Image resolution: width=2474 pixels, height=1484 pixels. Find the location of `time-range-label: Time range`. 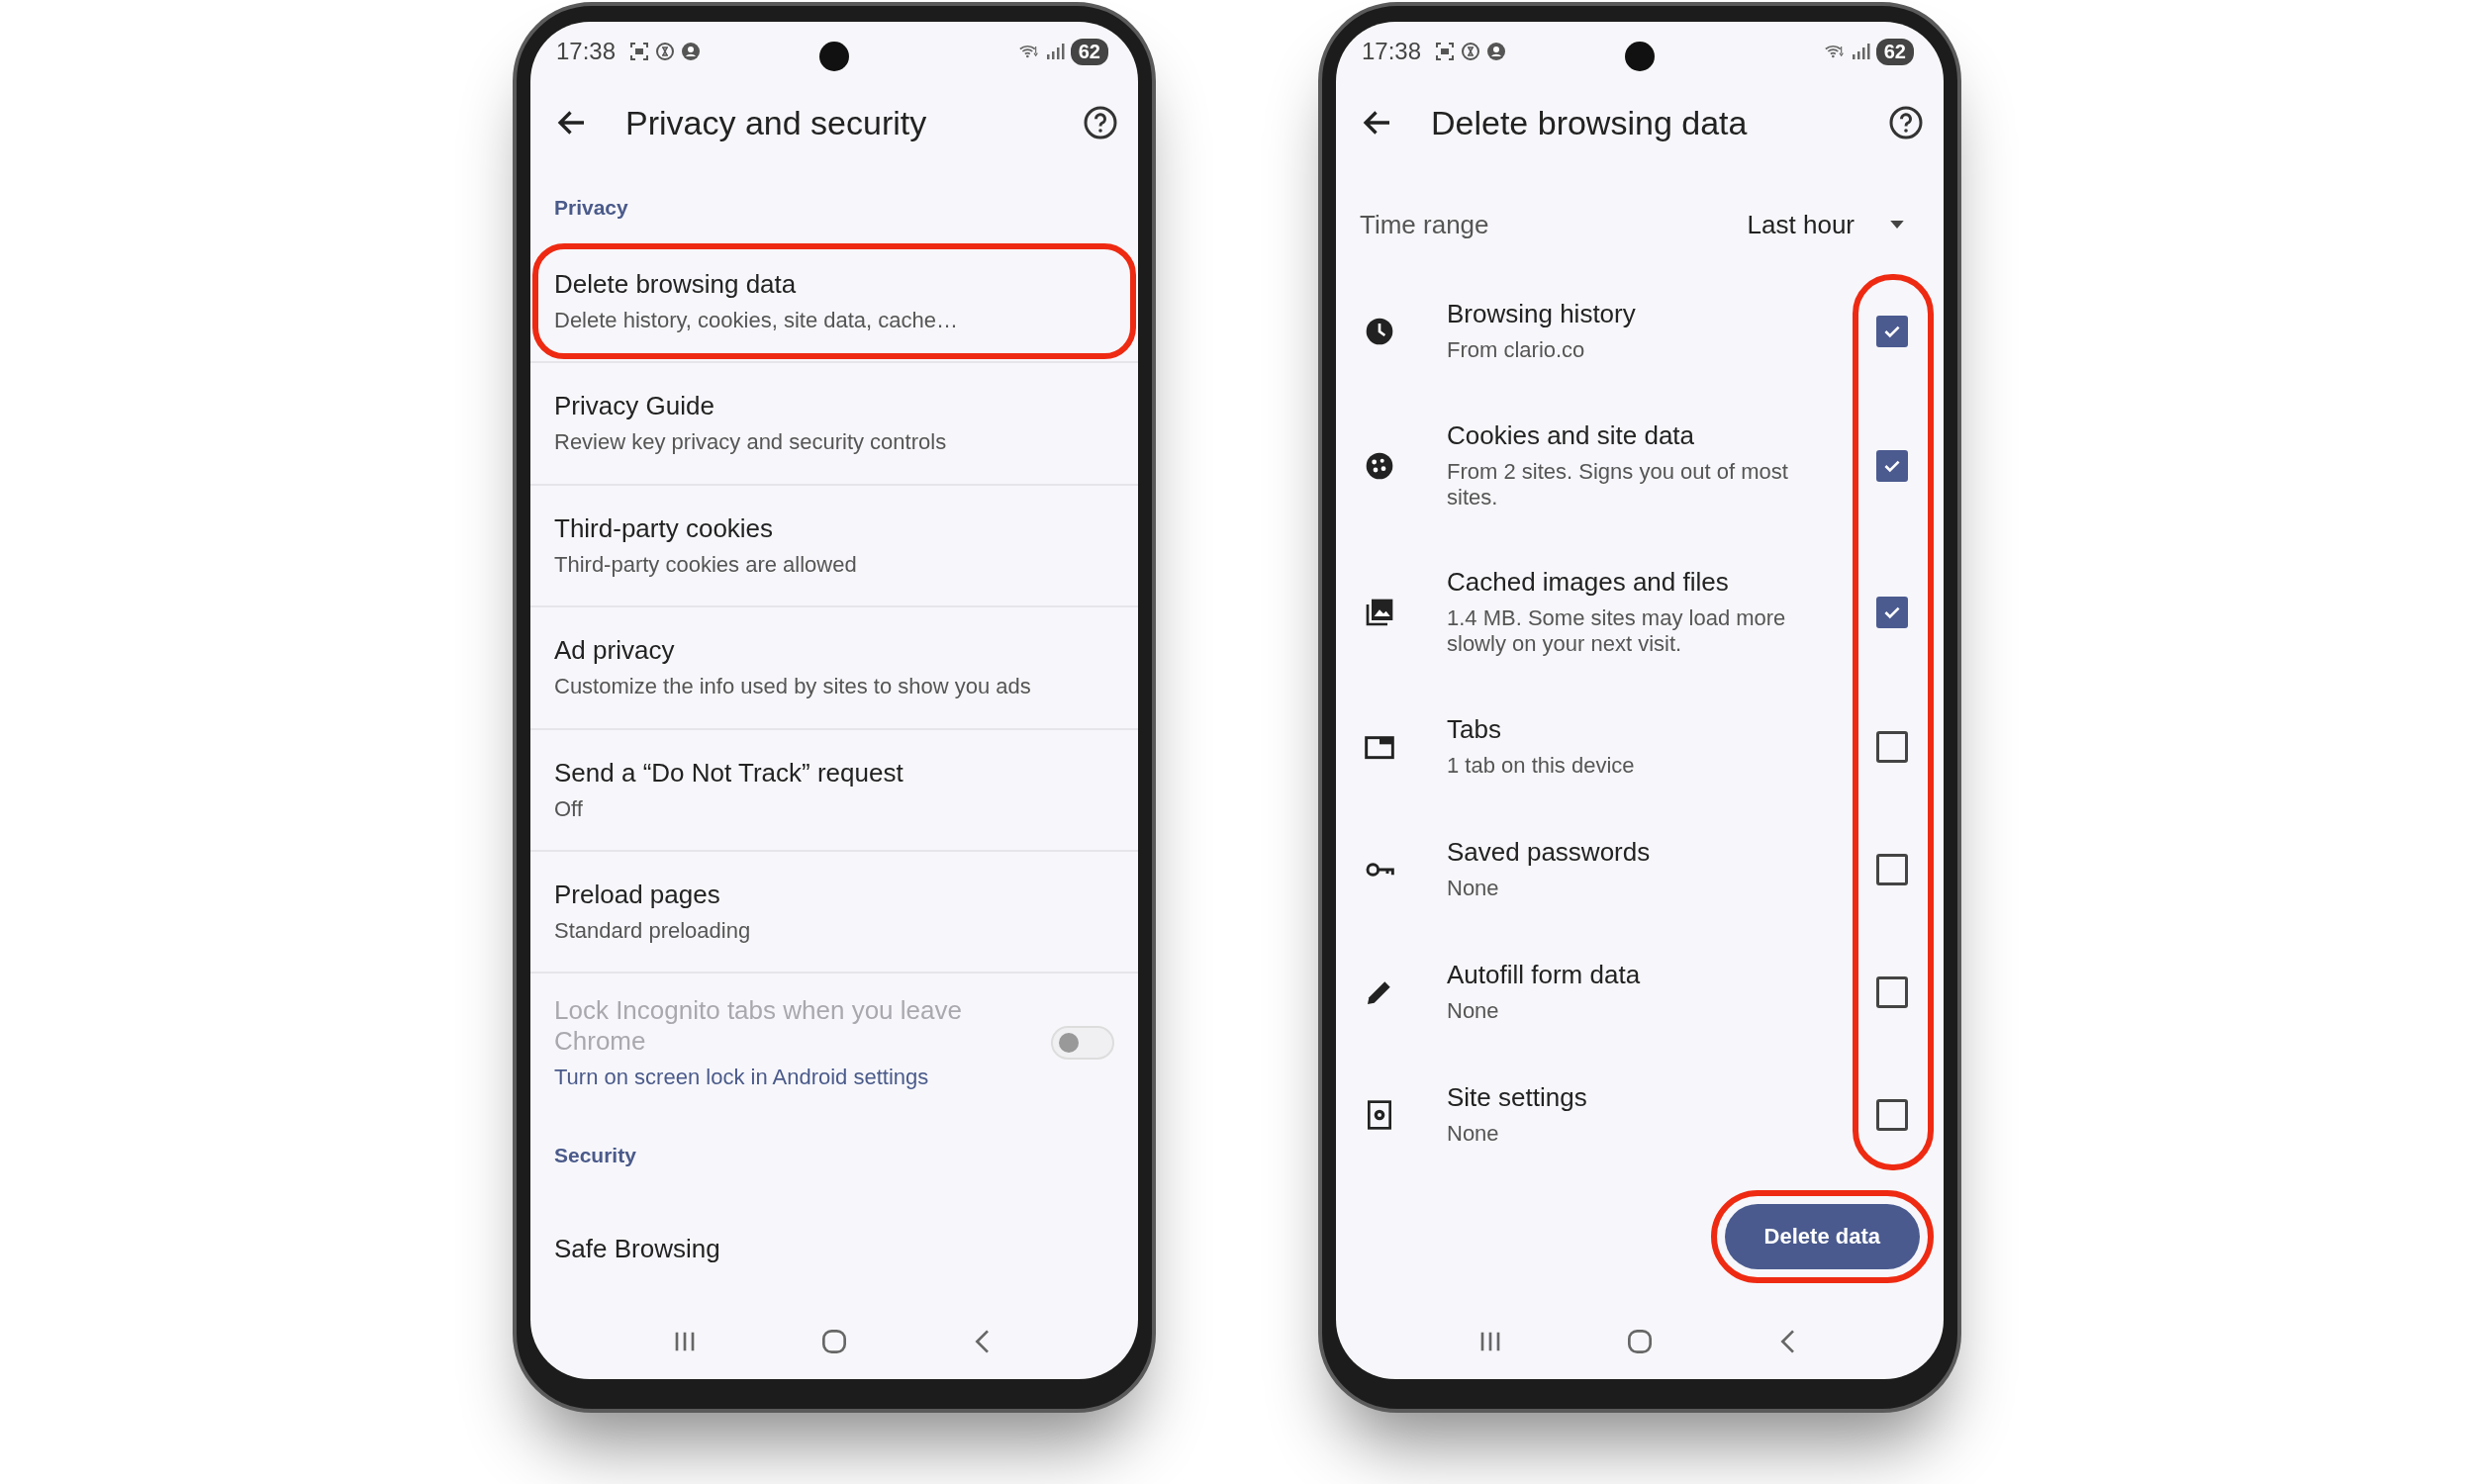

time-range-label: Time range is located at coordinates (1425, 225).